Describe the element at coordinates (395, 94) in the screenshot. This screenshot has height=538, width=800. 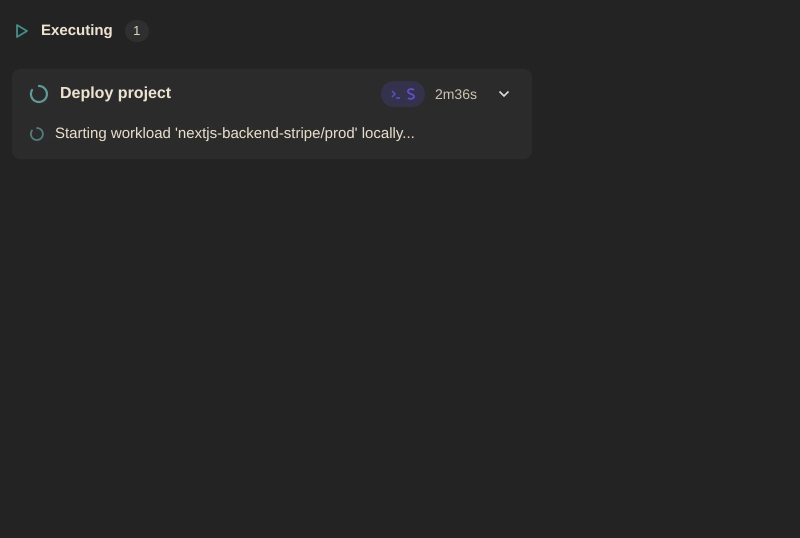
I see `terminal-icon` at that location.